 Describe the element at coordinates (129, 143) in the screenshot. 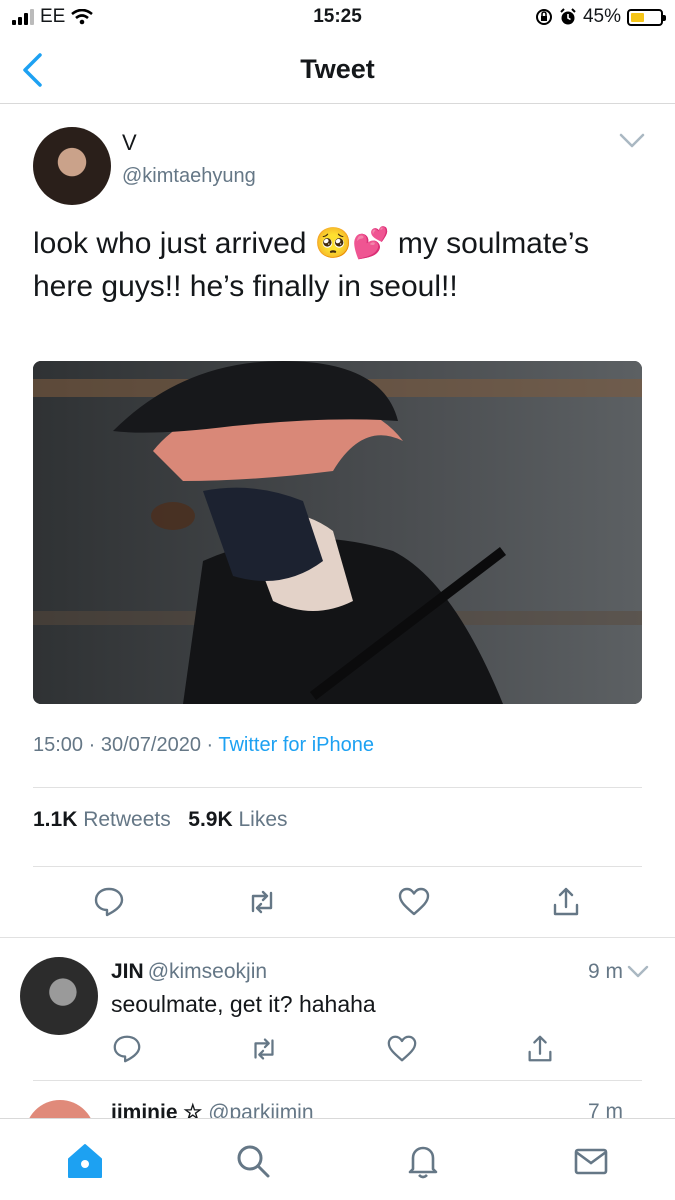

I see `author-name: V` at that location.